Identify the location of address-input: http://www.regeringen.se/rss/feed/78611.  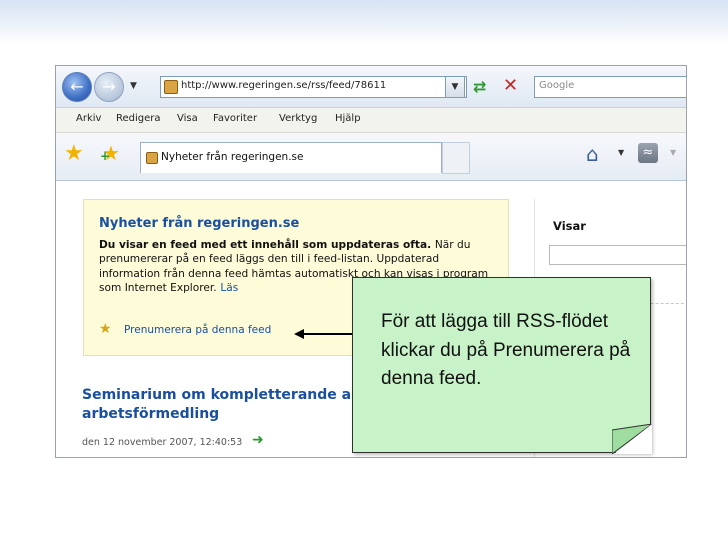
(313, 87).